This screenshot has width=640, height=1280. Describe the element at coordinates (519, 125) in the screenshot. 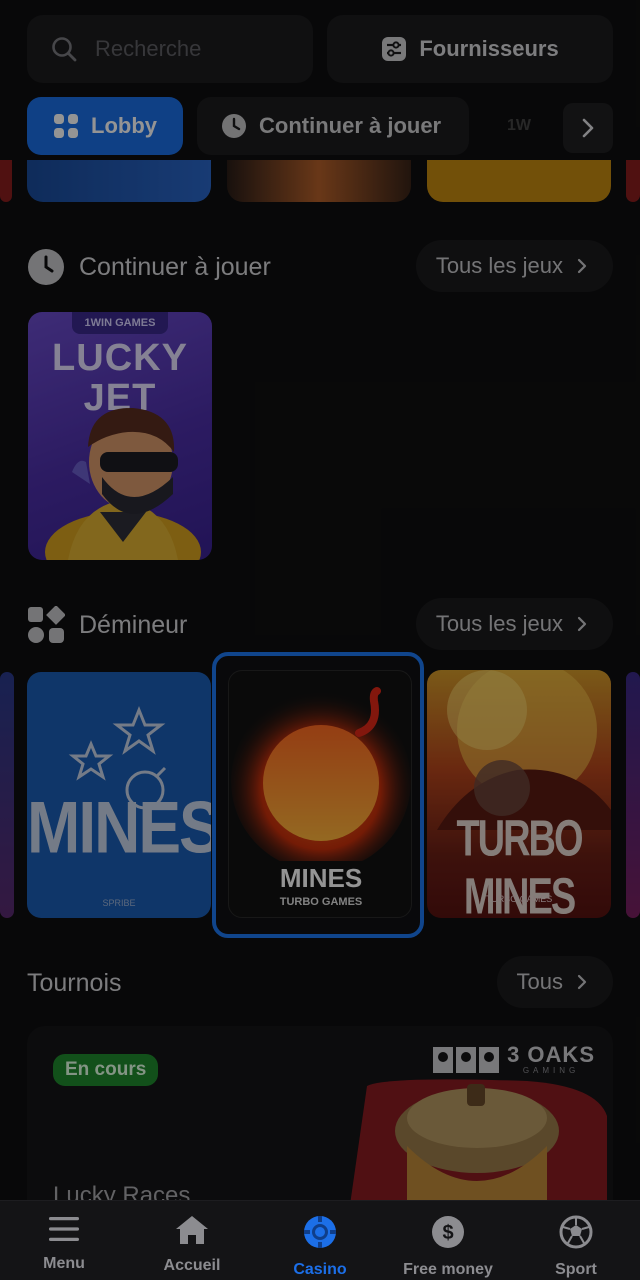

I see `tab-label: 1W` at that location.